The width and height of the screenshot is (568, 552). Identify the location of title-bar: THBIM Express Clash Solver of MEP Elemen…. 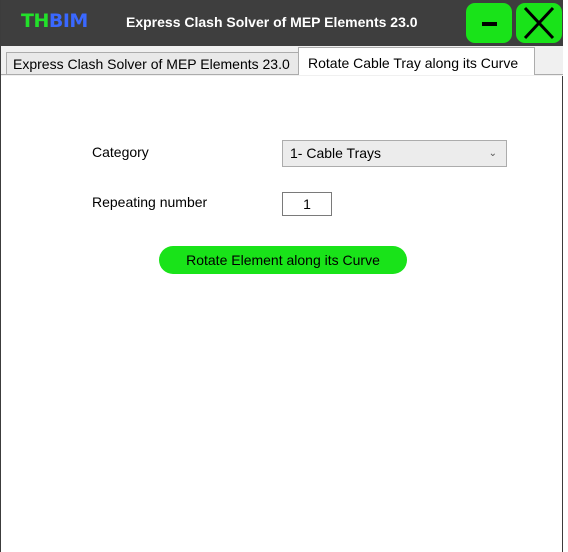
(282, 23).